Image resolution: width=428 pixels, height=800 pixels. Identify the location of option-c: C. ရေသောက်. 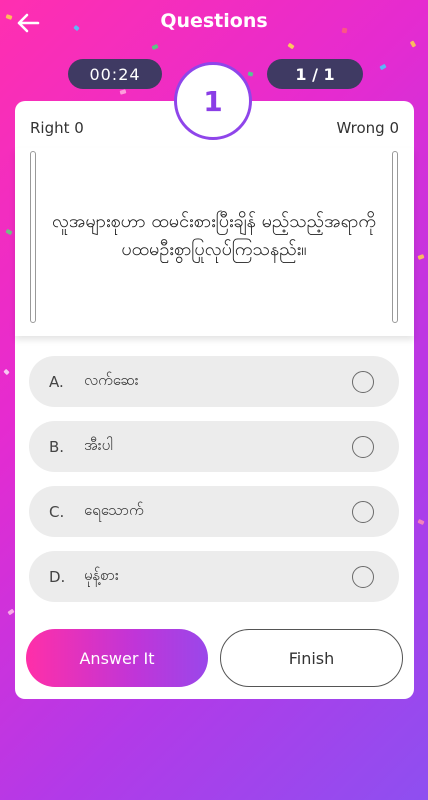
(214, 511).